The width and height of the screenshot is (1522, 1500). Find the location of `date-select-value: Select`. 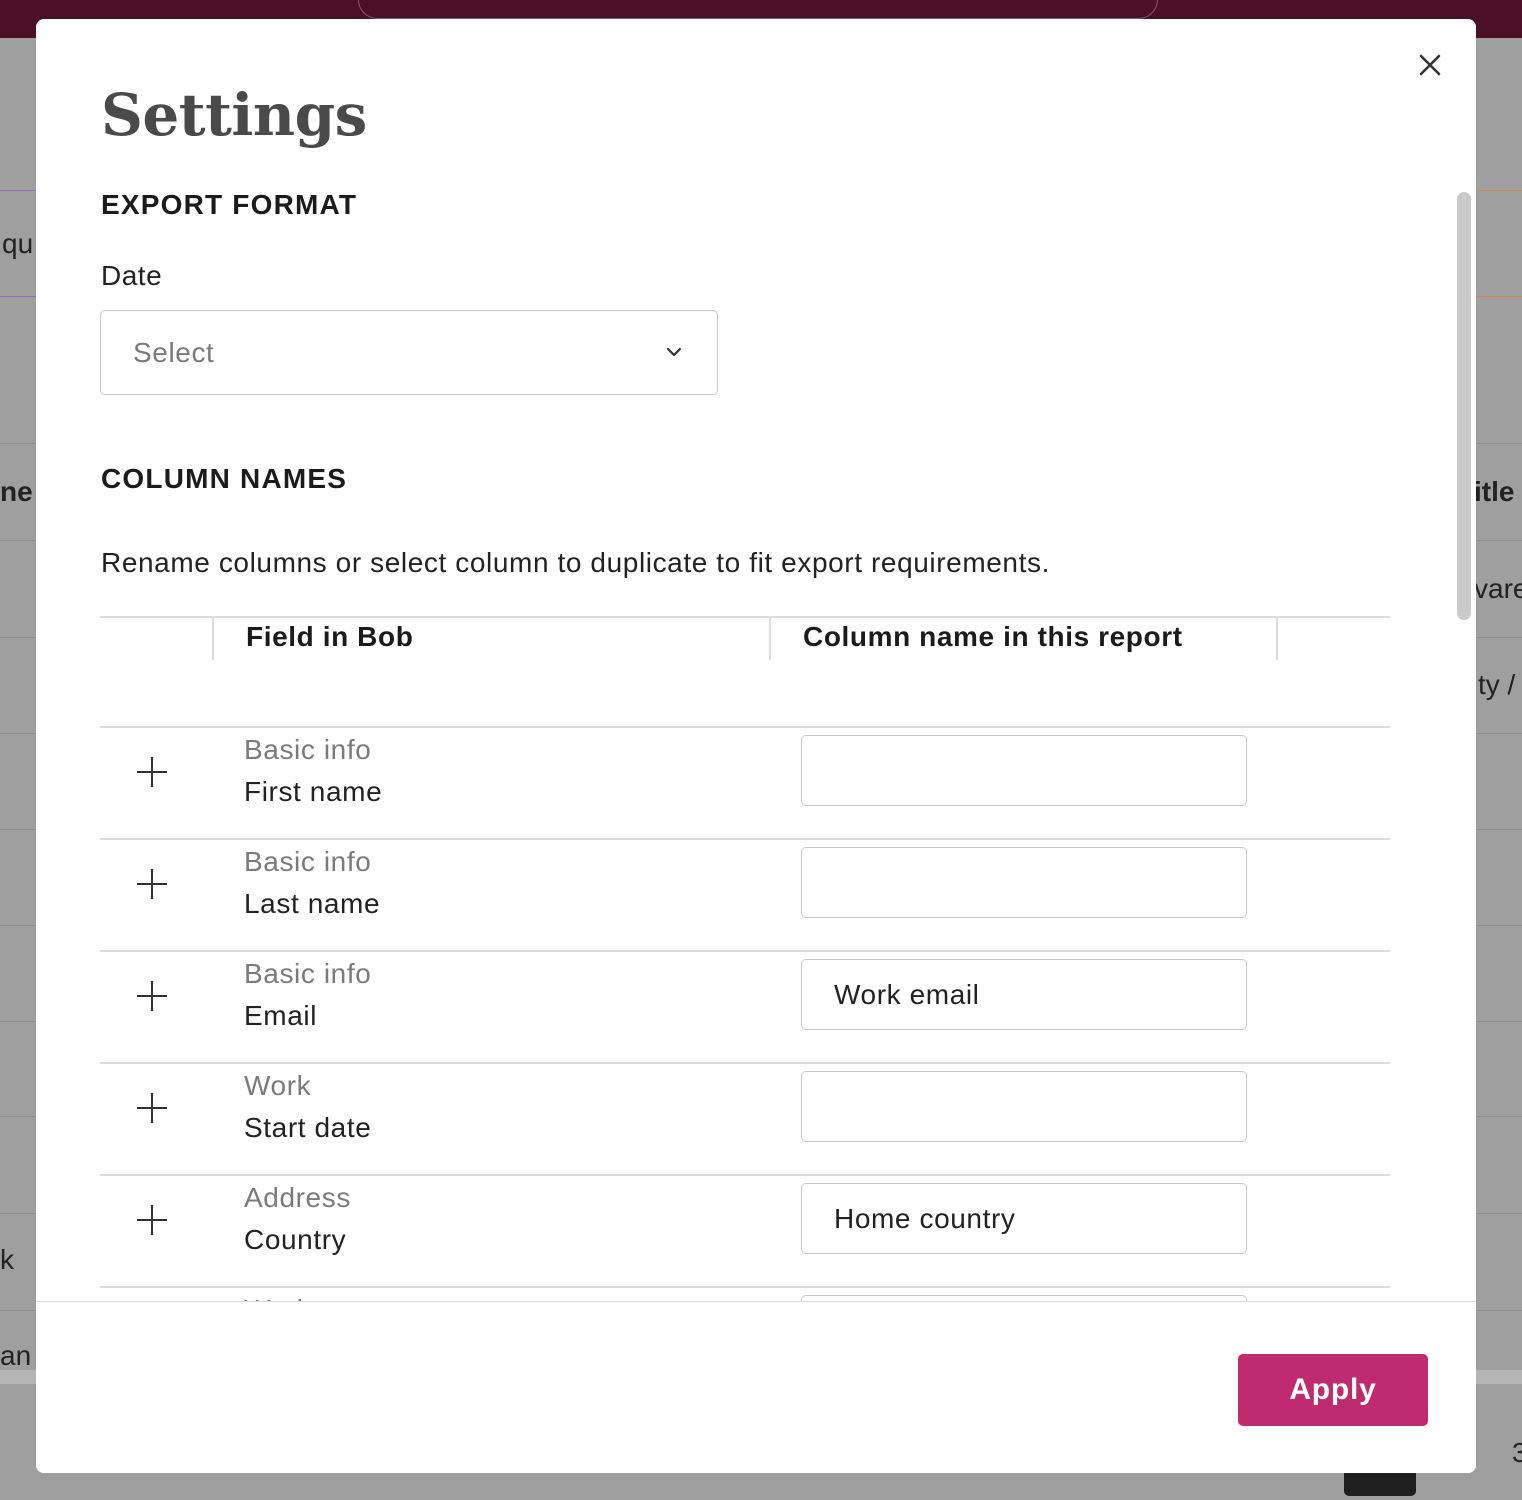

date-select-value: Select is located at coordinates (174, 352).